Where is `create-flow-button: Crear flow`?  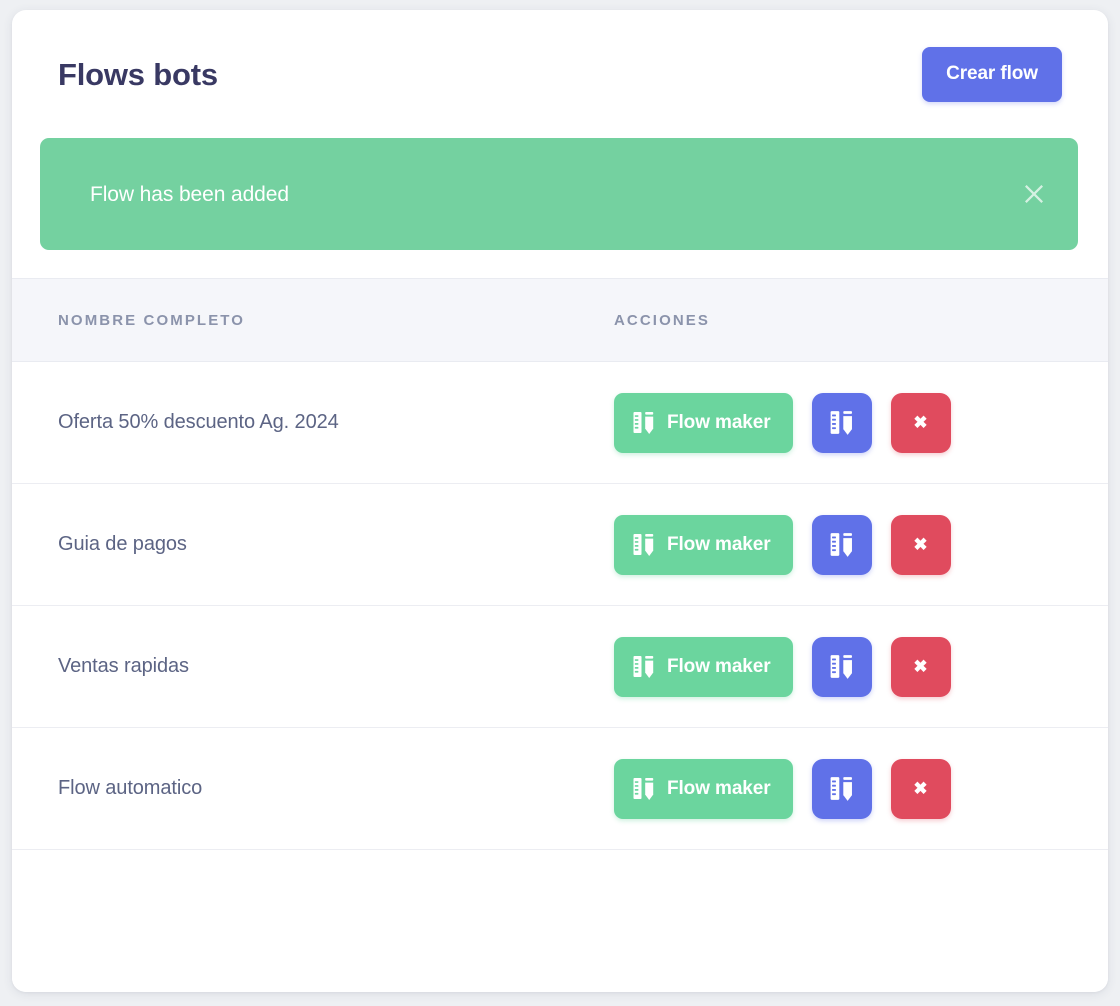 create-flow-button: Crear flow is located at coordinates (992, 74).